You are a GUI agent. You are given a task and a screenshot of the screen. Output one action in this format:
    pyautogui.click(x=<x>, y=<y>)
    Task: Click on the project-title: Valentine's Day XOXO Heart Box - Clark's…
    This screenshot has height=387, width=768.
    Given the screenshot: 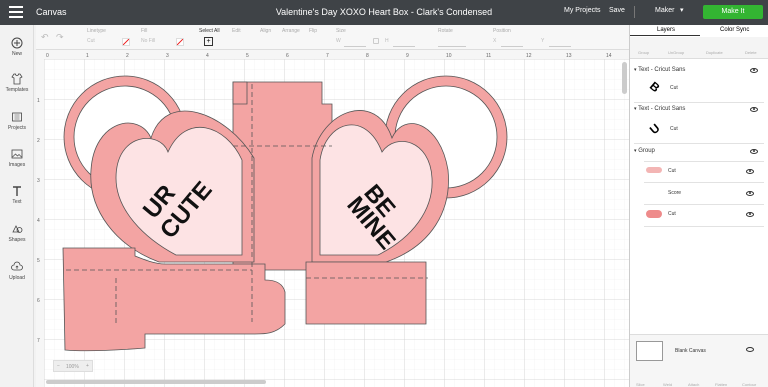 What is the action you would take?
    pyautogui.click(x=384, y=12)
    